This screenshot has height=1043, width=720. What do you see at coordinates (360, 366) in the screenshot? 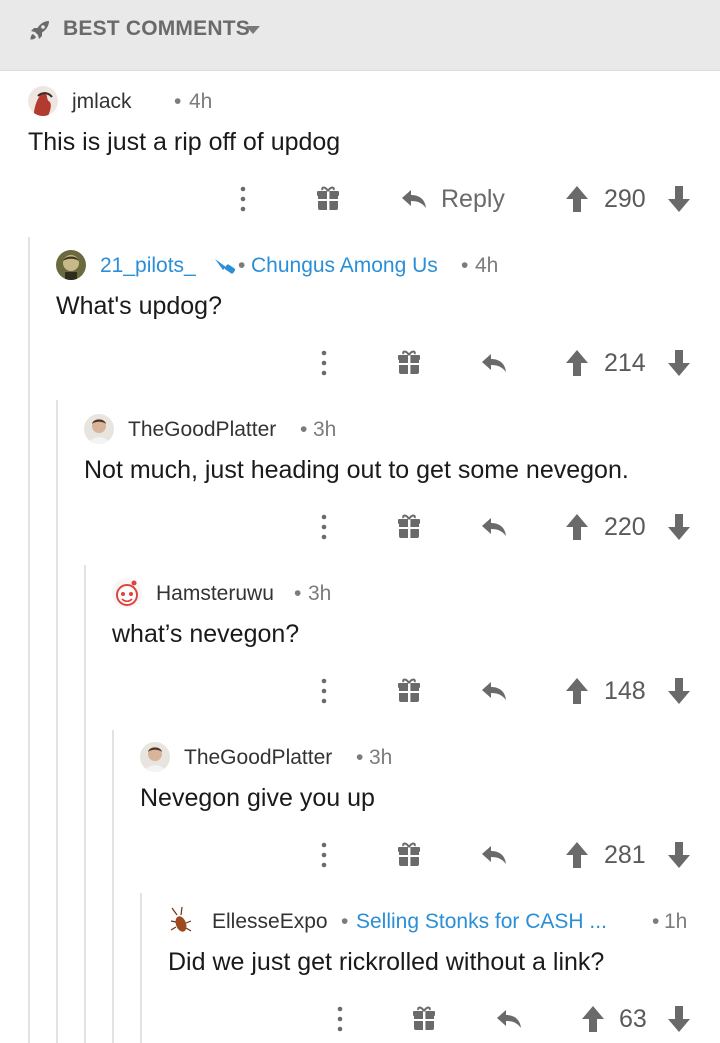
I see `comment-actions: 214` at bounding box center [360, 366].